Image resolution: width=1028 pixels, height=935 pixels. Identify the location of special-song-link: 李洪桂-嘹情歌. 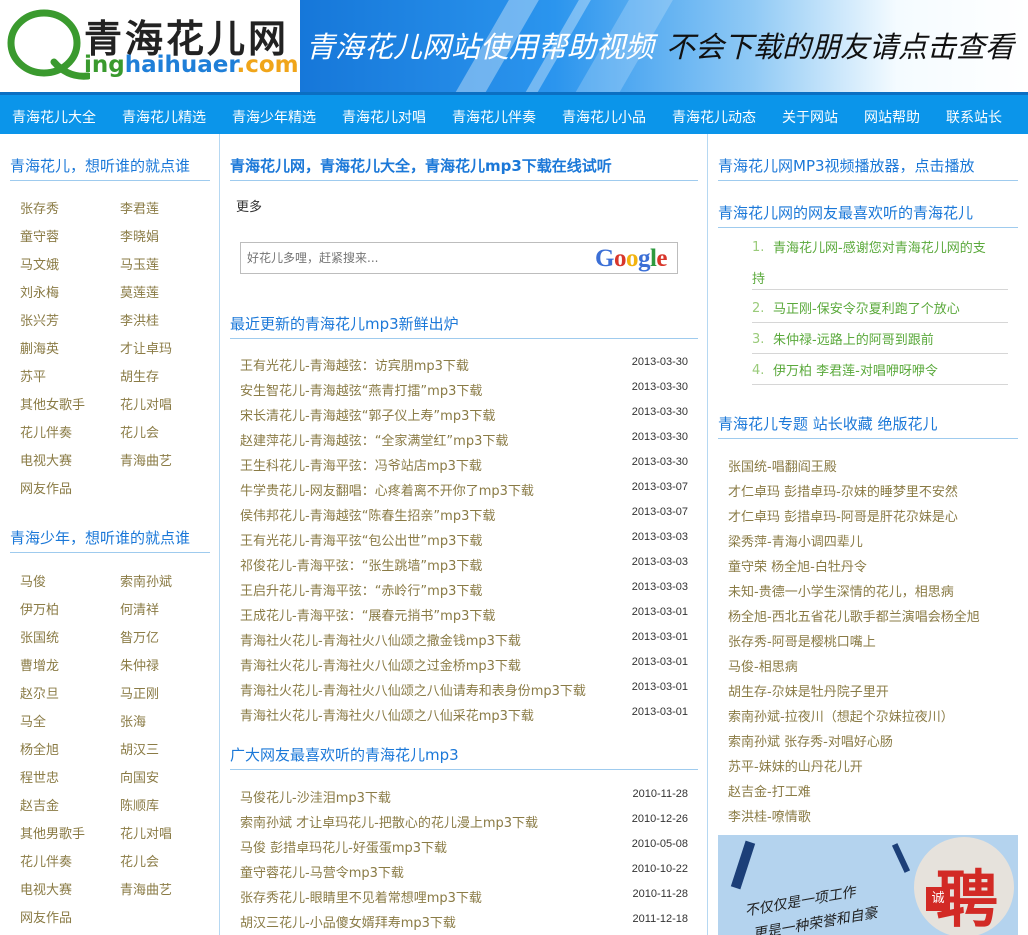
(769, 815).